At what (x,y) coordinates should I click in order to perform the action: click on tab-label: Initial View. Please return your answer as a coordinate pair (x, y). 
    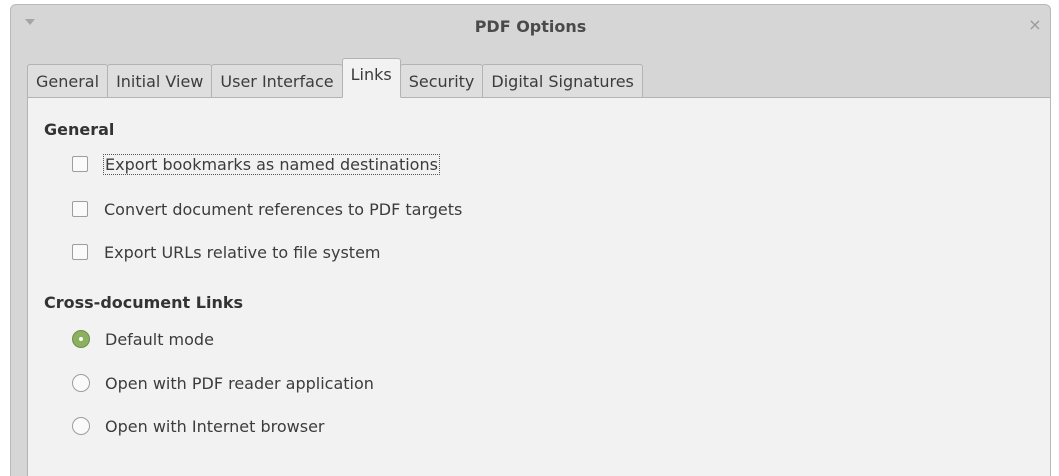
    Looking at the image, I should click on (160, 81).